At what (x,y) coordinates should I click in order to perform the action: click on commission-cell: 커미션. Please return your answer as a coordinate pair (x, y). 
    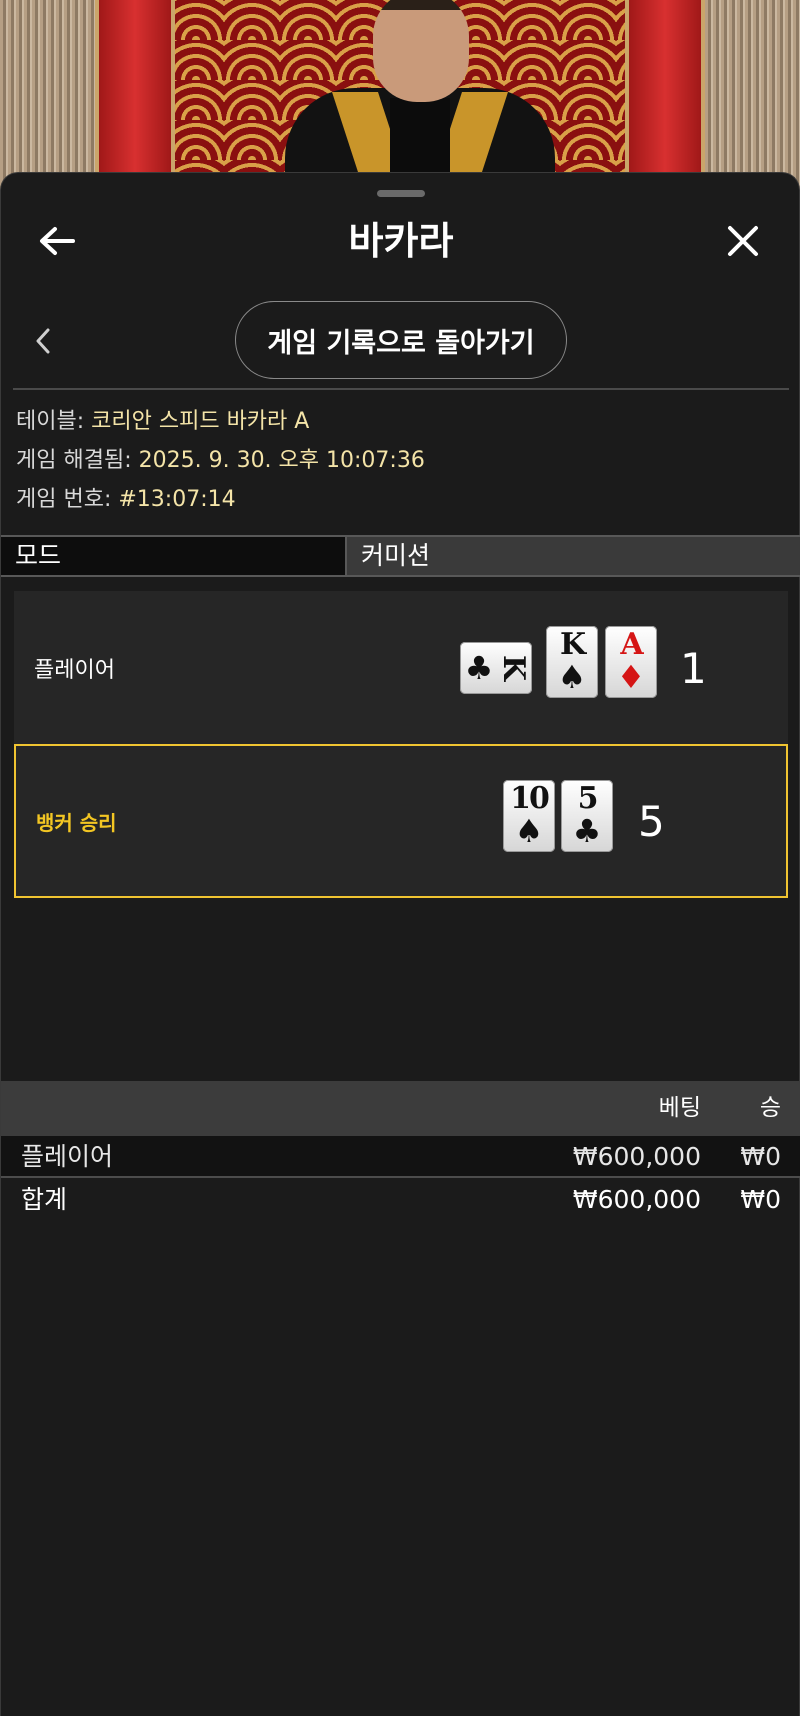
    Looking at the image, I should click on (573, 556).